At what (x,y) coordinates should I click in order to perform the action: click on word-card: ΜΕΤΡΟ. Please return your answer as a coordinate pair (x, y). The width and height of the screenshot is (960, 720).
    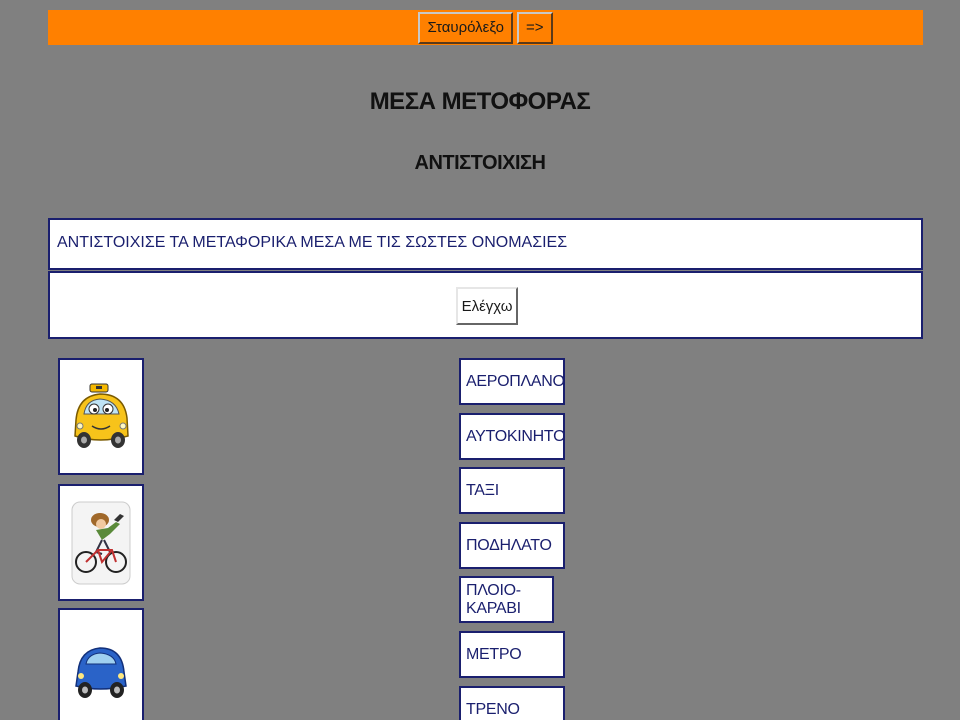
    Looking at the image, I should click on (512, 654).